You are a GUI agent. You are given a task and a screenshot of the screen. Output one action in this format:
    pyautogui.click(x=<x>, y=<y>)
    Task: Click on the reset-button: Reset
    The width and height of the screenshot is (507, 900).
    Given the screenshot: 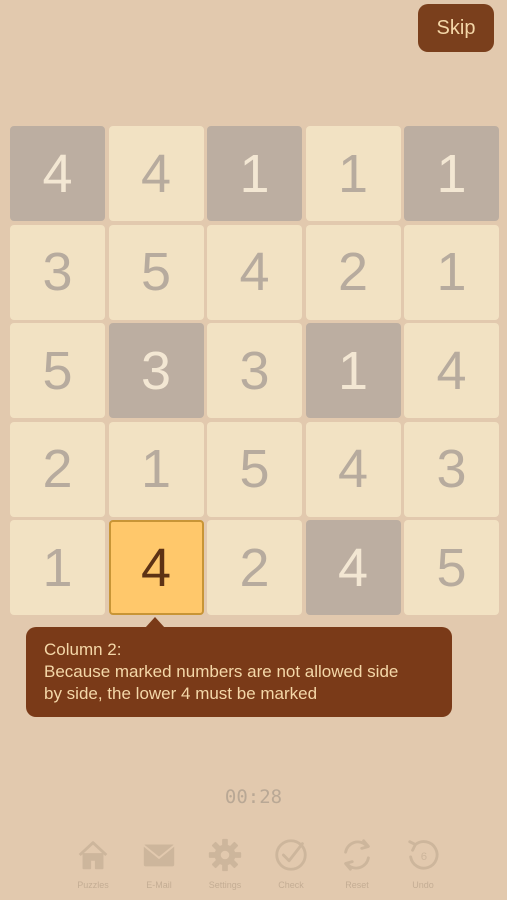 What is the action you would take?
    pyautogui.click(x=357, y=863)
    